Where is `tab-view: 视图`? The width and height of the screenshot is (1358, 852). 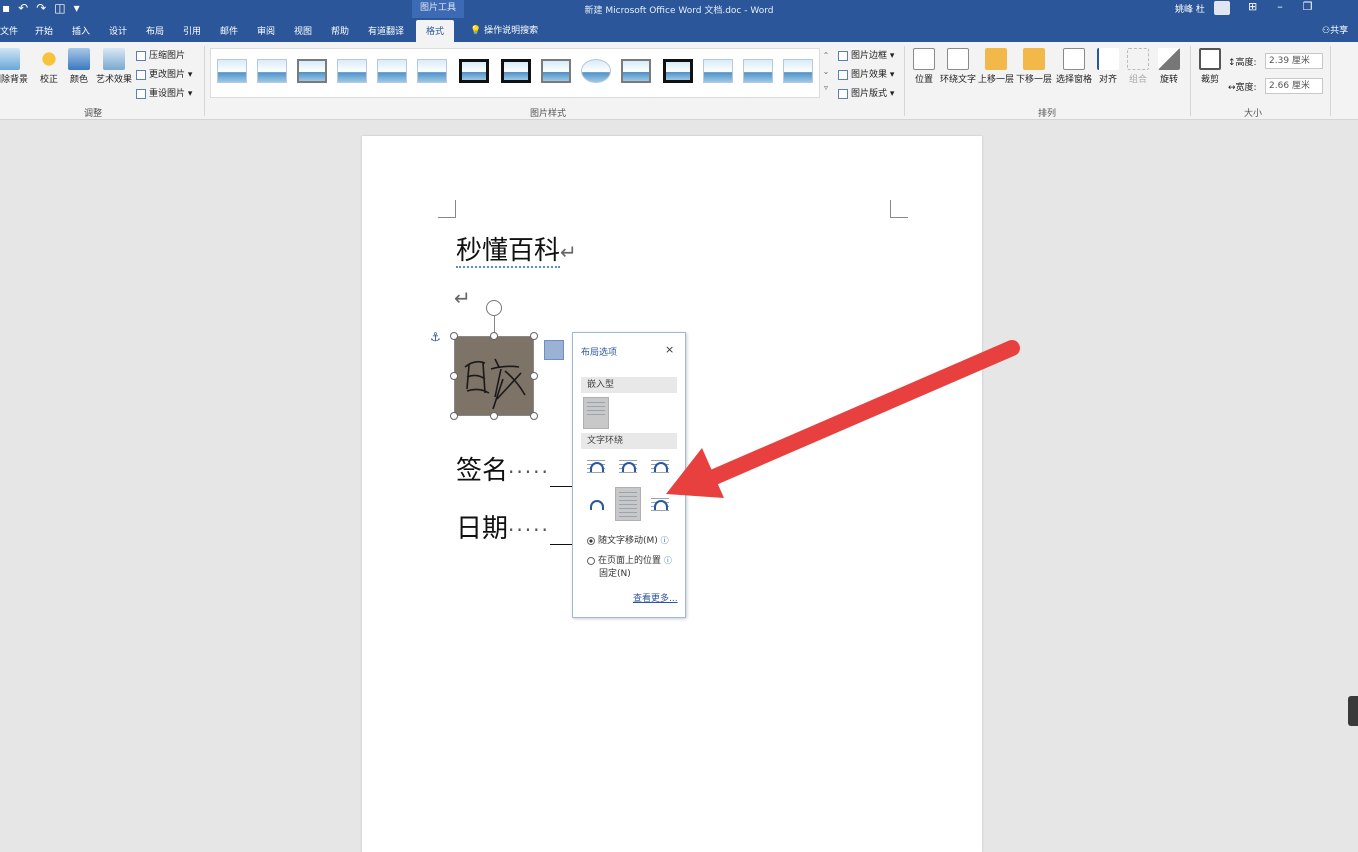
tab-view: 视图 is located at coordinates (303, 30).